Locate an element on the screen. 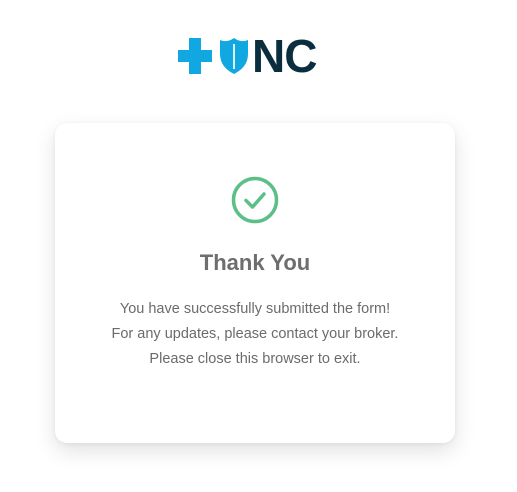 The image size is (517, 492). page-title: Thank You is located at coordinates (255, 262).